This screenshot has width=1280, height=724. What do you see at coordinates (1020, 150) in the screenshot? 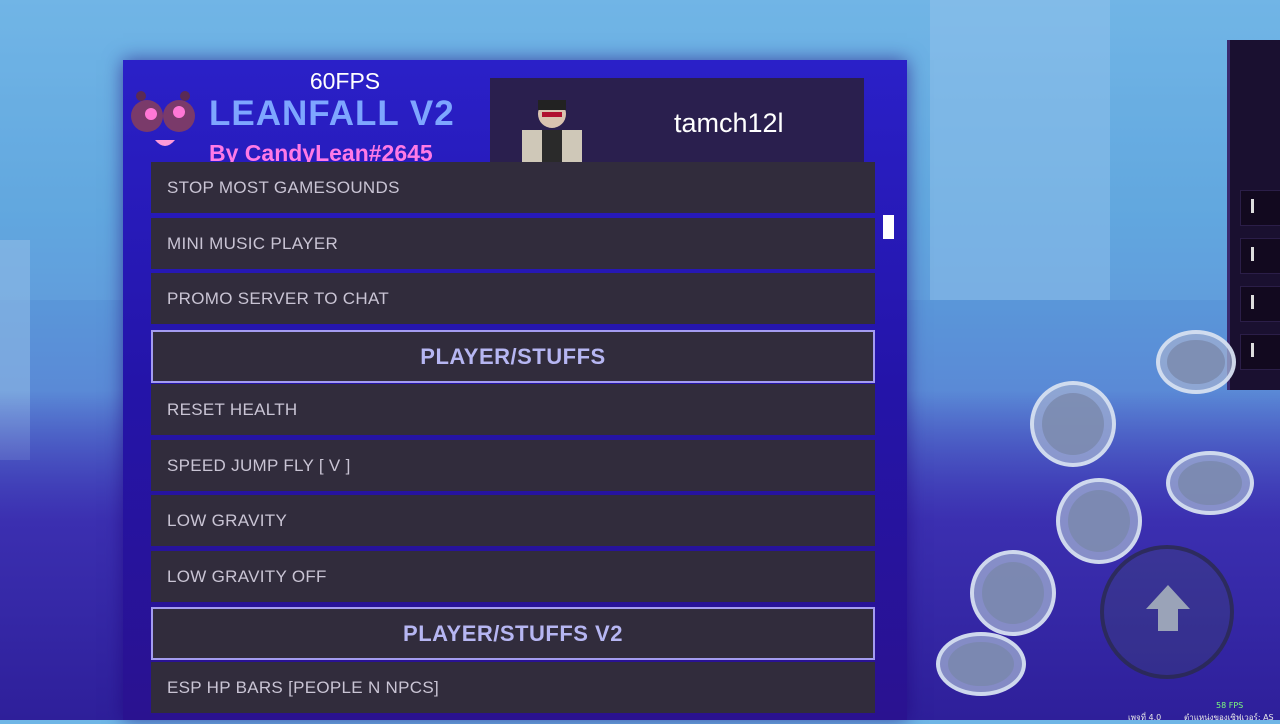
I see `bg-pillar` at bounding box center [1020, 150].